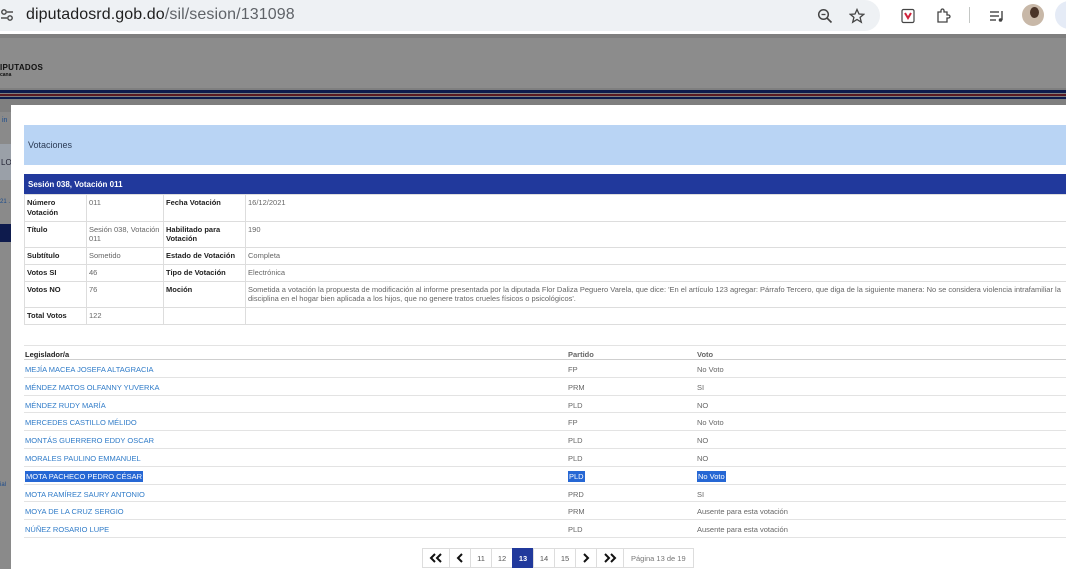 The image size is (1066, 569). Describe the element at coordinates (545, 422) in the screenshot. I see `table-row: MERCEDES CASTILLO MÉLIDO FP No Voto` at that location.